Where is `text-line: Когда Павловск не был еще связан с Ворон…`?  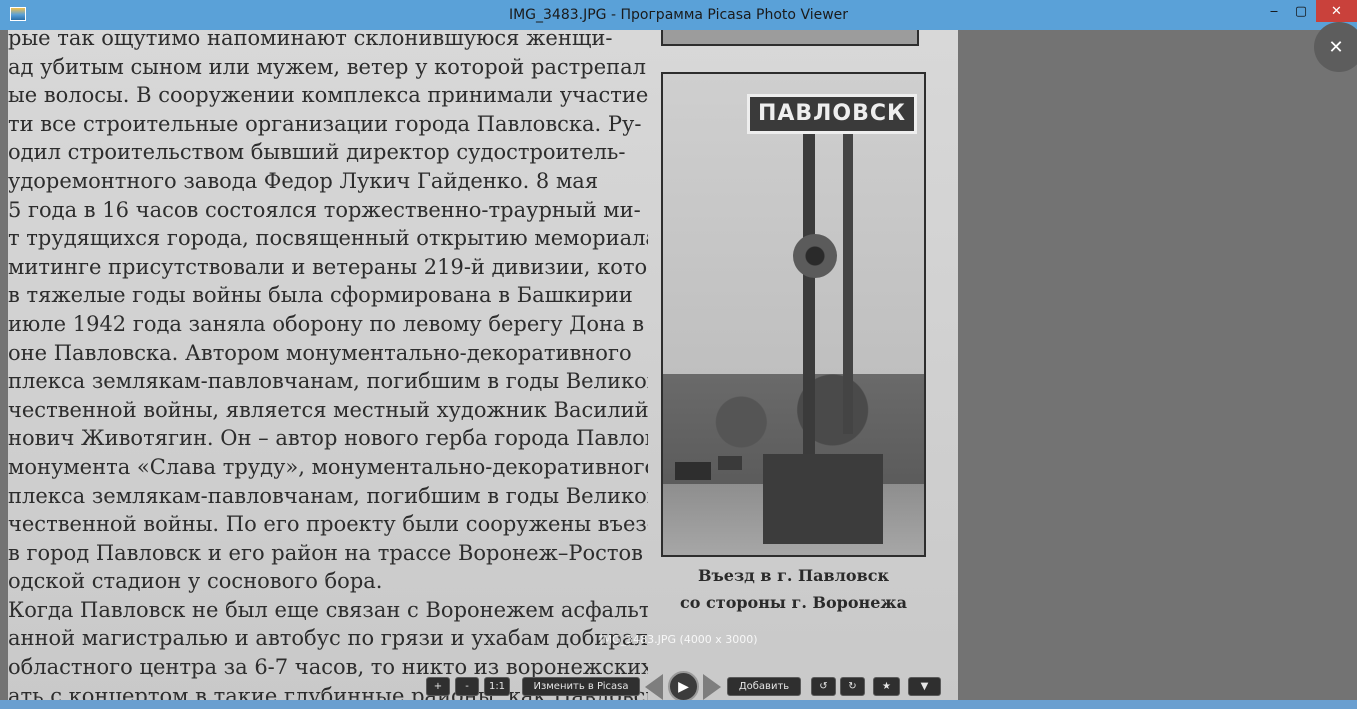 text-line: Когда Павловск не был еще связан с Ворон… is located at coordinates (328, 609).